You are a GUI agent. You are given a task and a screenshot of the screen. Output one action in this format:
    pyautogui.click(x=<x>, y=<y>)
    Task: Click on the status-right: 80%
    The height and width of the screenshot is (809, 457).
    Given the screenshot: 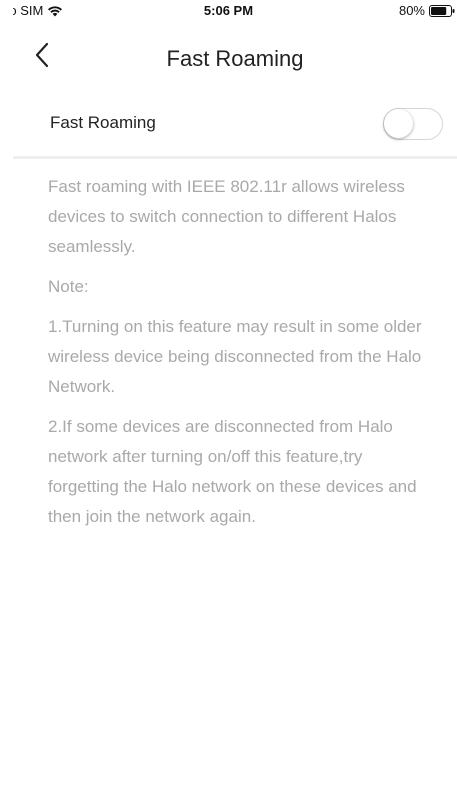 What is the action you would take?
    pyautogui.click(x=427, y=10)
    